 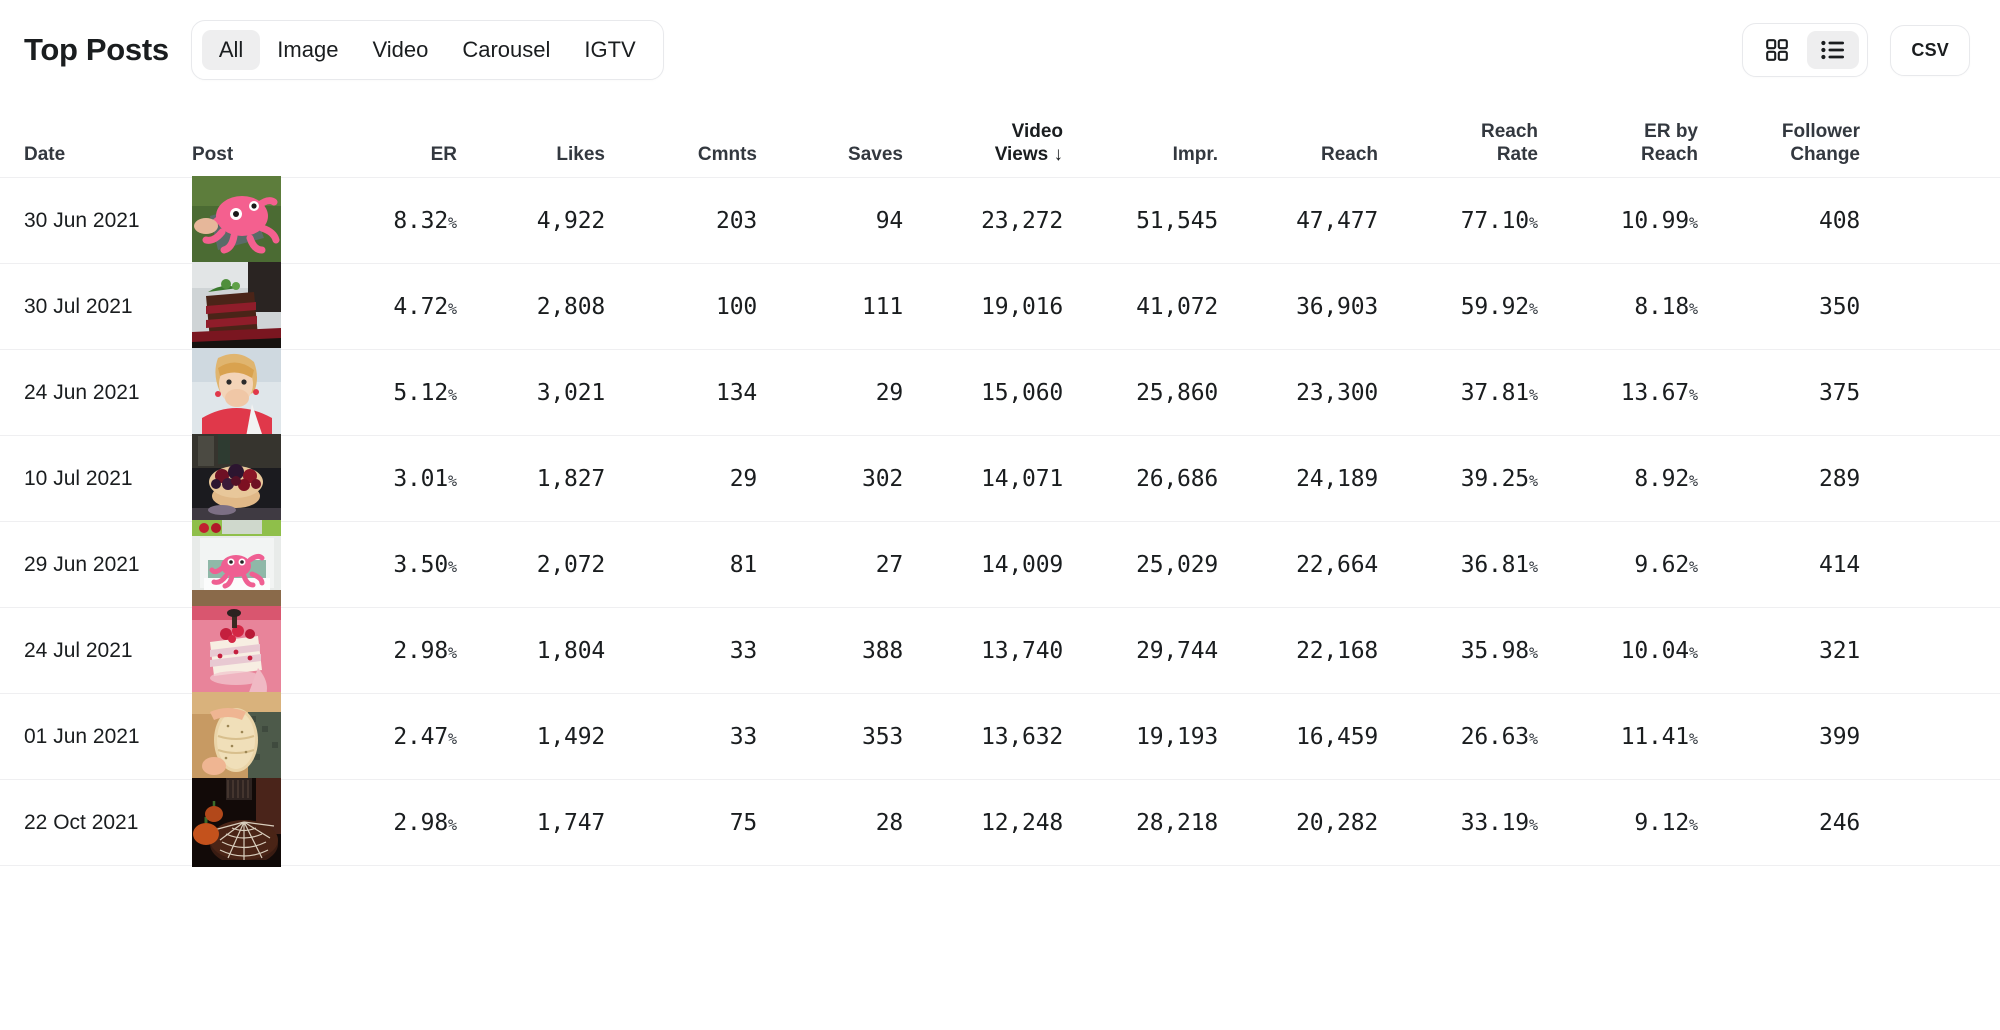 I want to click on cell-er-by-reach: 11.41%, so click(x=1659, y=736).